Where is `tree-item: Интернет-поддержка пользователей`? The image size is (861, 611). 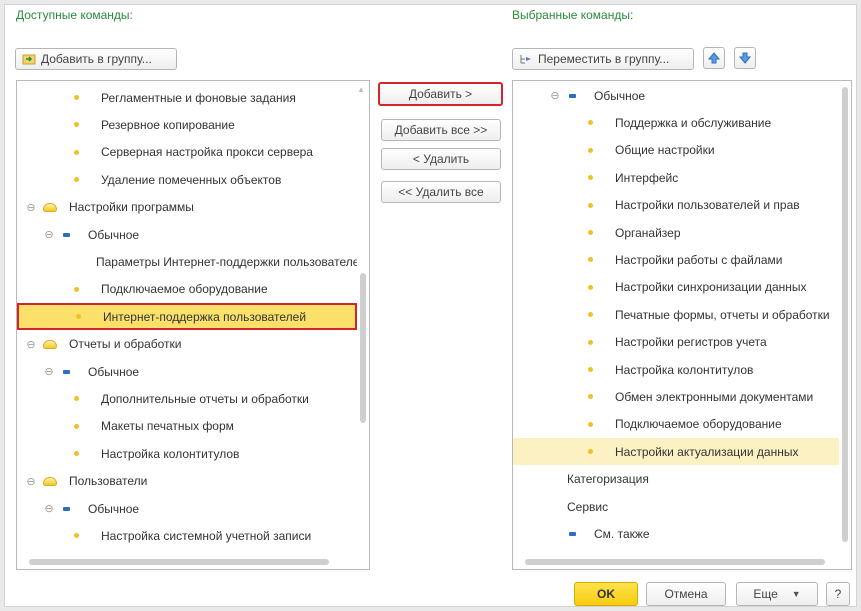 tree-item: Интернет-поддержка пользователей is located at coordinates (187, 317).